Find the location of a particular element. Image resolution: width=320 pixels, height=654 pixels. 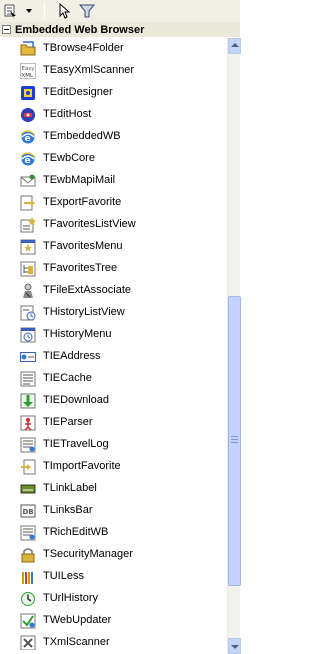

host-icon is located at coordinates (28, 115).